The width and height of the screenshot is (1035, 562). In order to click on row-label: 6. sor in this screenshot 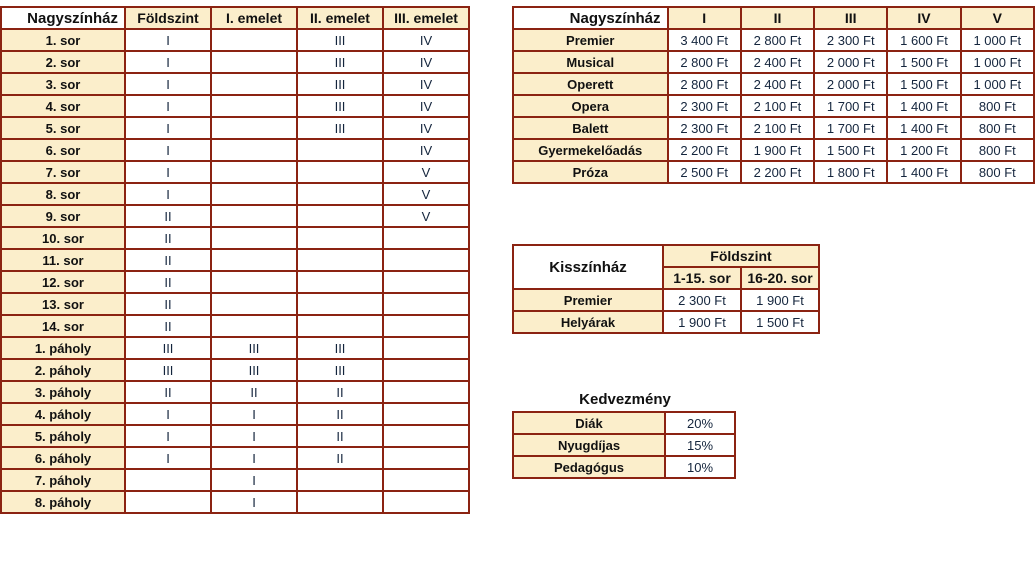, I will do `click(63, 150)`.